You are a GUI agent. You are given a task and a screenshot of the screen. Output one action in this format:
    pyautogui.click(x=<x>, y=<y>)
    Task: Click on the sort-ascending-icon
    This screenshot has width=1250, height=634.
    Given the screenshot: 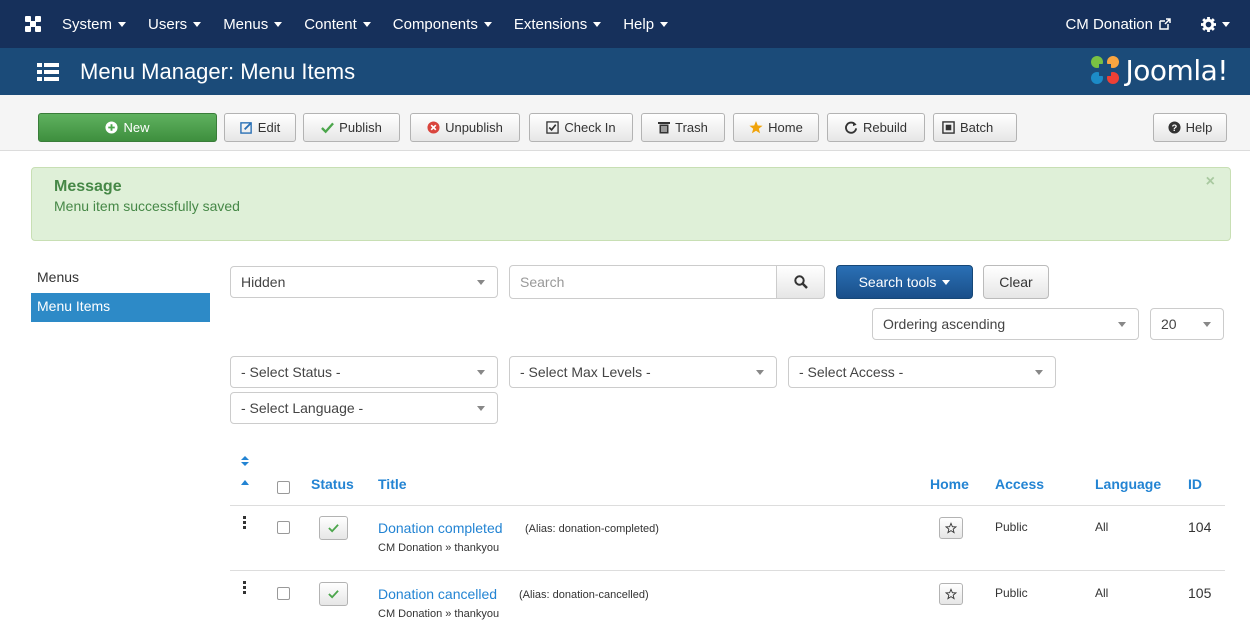 What is the action you would take?
    pyautogui.click(x=245, y=482)
    